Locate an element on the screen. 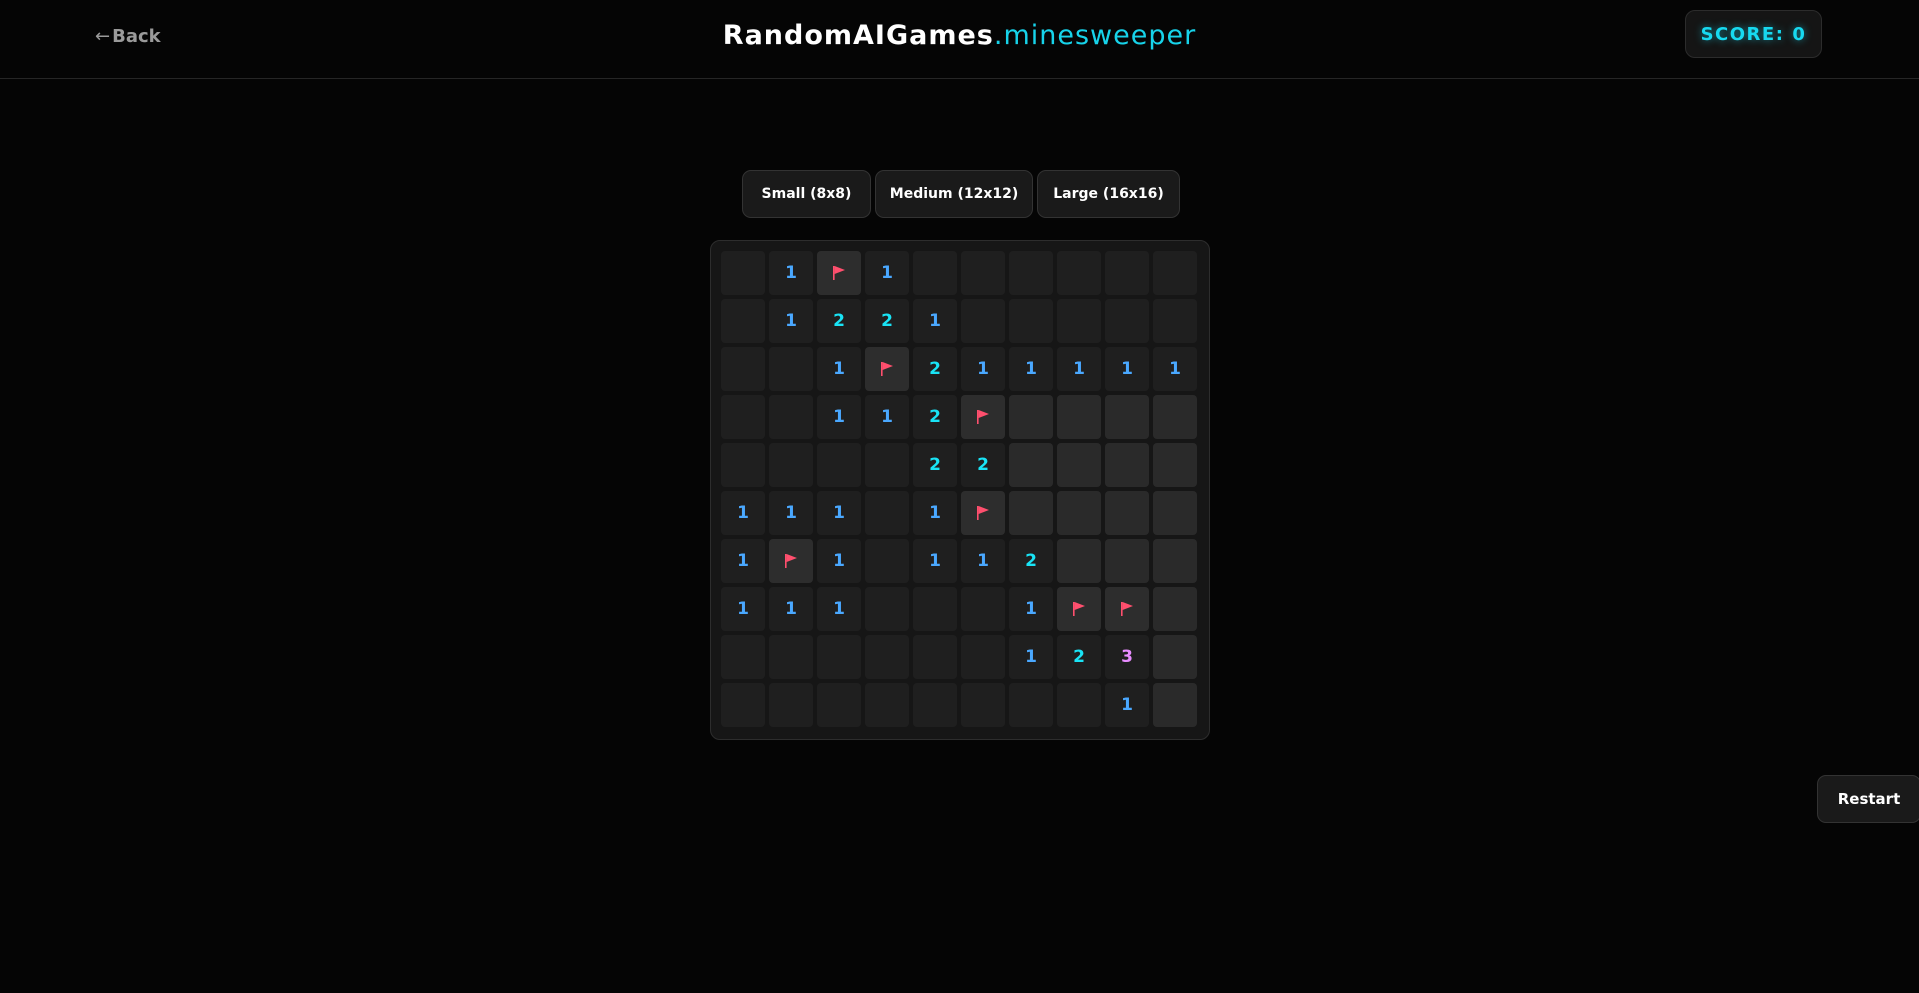 This screenshot has width=1919, height=993. size-large-button: Large (16x16) is located at coordinates (1108, 194).